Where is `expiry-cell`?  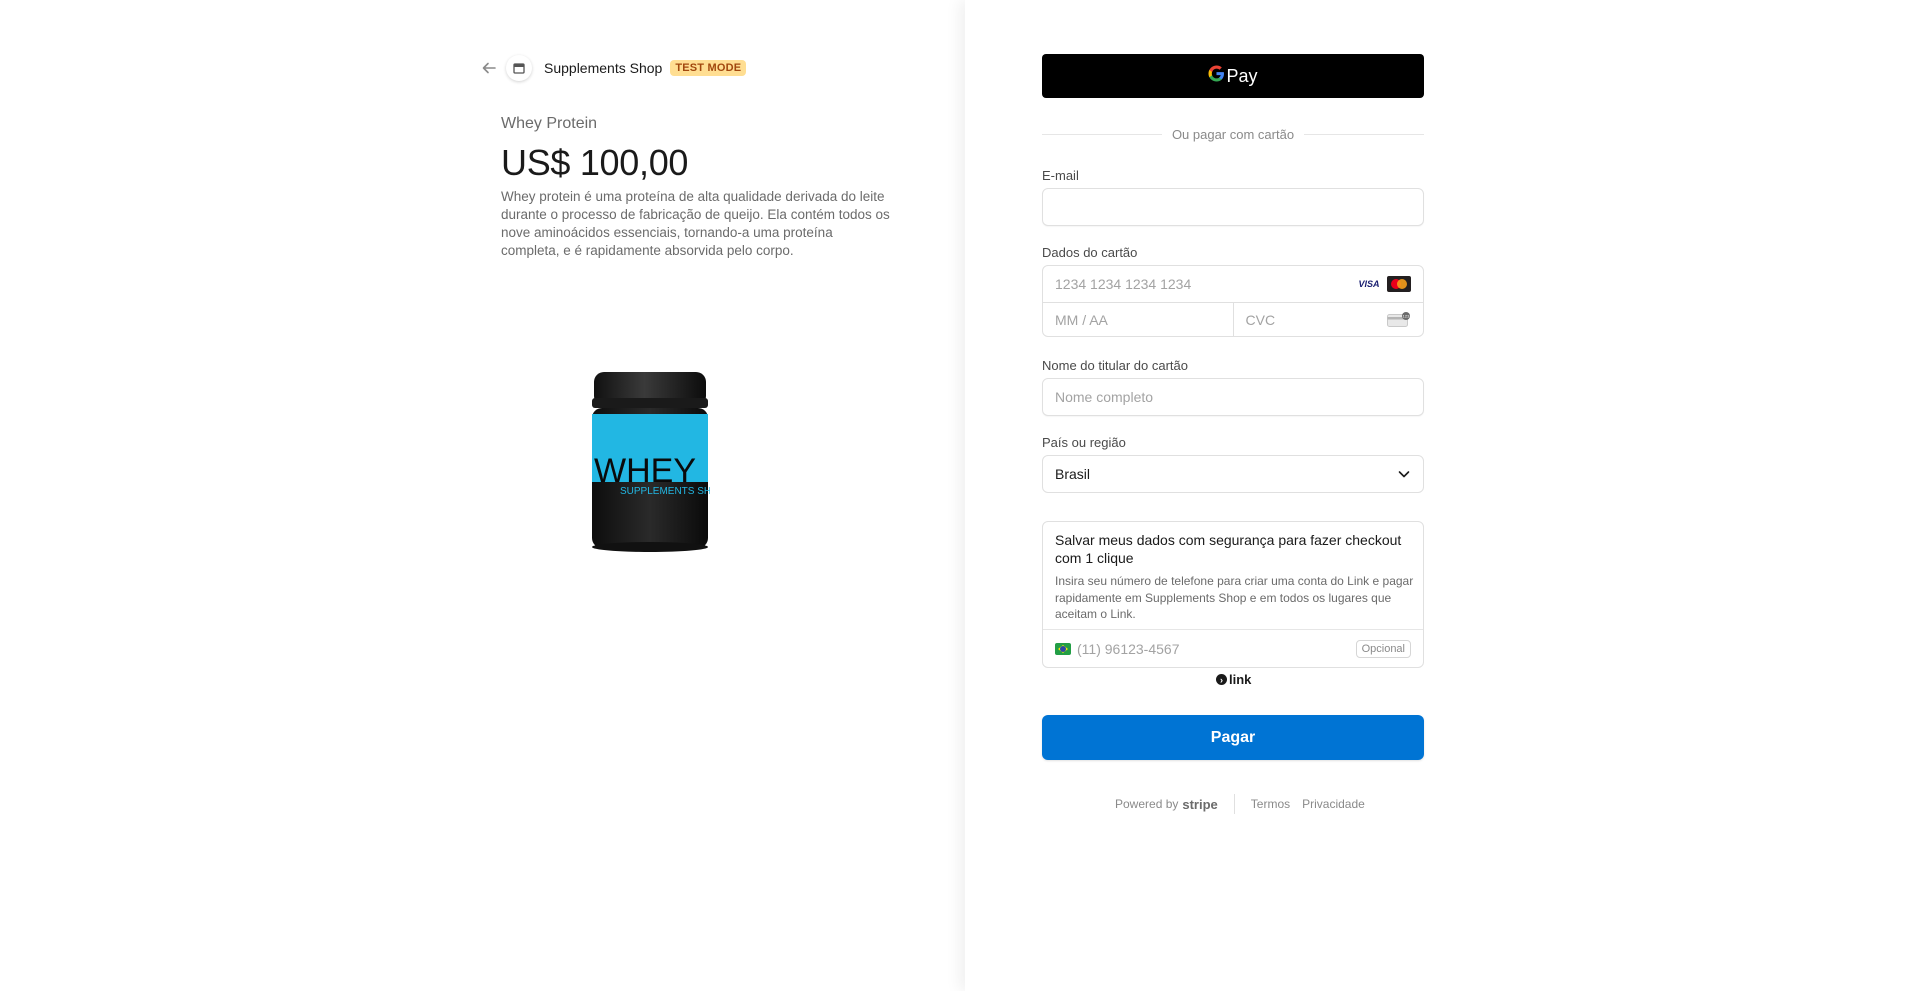
expiry-cell is located at coordinates (1138, 319).